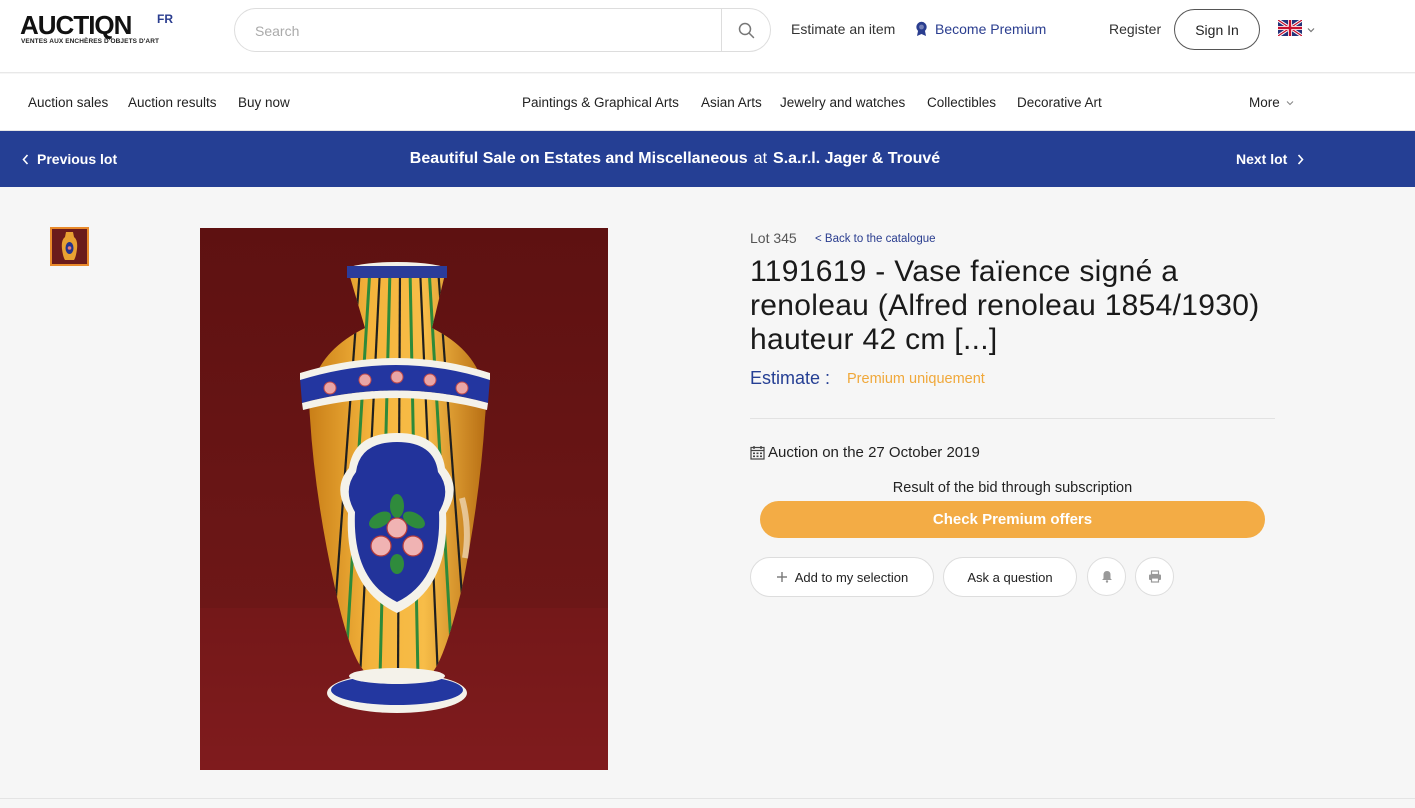  Describe the element at coordinates (1059, 102) in the screenshot. I see `nav-decorative-art: Decorative Art` at that location.